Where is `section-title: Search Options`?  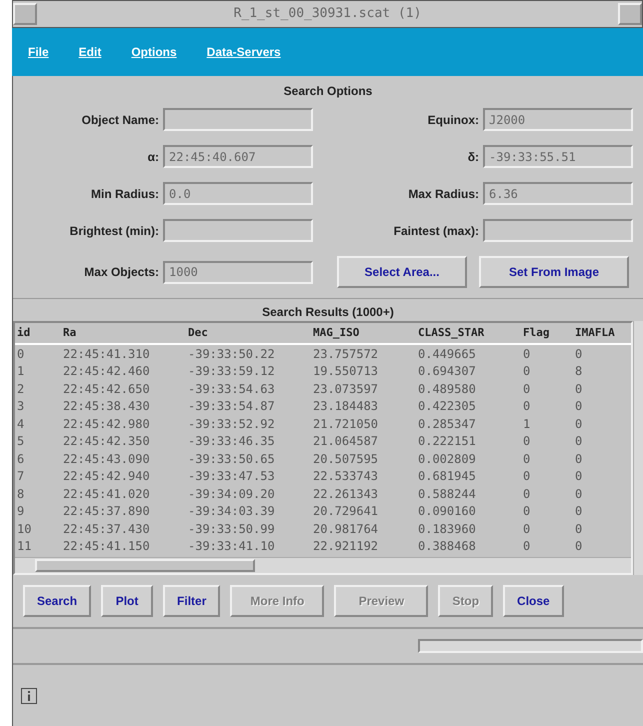
section-title: Search Options is located at coordinates (328, 91).